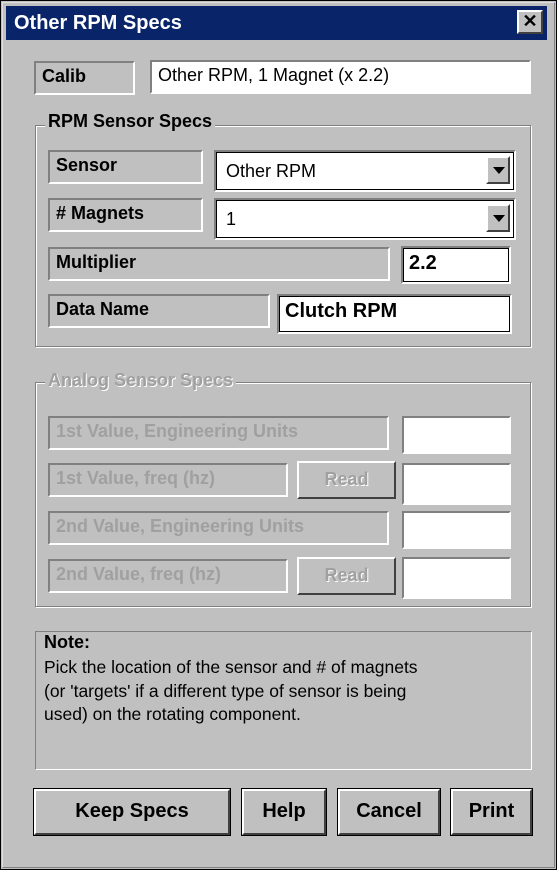 This screenshot has width=559, height=872. What do you see at coordinates (284, 812) in the screenshot?
I see `help-button: Help` at bounding box center [284, 812].